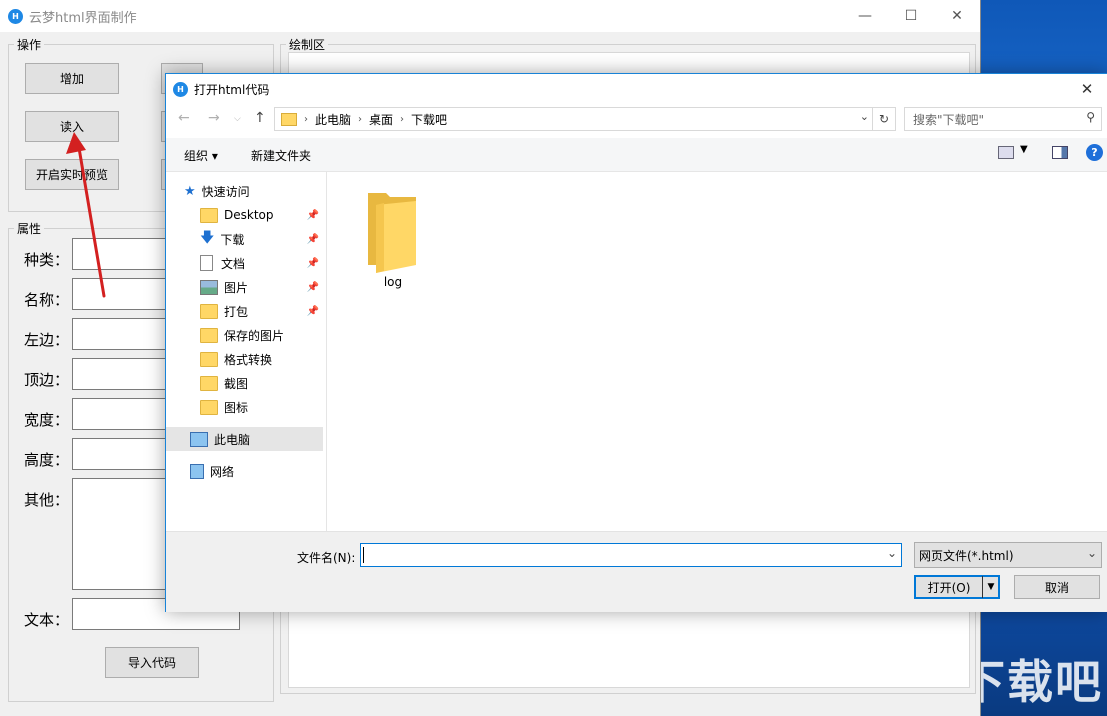 This screenshot has width=1107, height=716. What do you see at coordinates (363, 555) in the screenshot?
I see `text-cursor` at bounding box center [363, 555].